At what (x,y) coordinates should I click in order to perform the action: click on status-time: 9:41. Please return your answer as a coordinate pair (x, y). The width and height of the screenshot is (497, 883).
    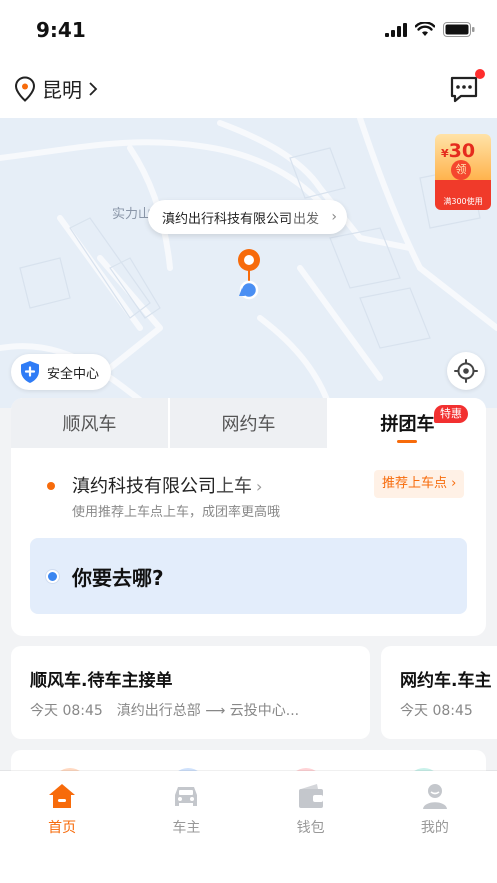
    Looking at the image, I should click on (61, 30).